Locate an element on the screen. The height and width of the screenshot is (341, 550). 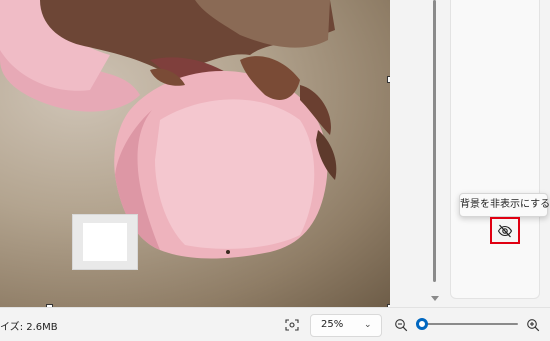
image-size-label: イズ: 2.6MB is located at coordinates (29, 327).